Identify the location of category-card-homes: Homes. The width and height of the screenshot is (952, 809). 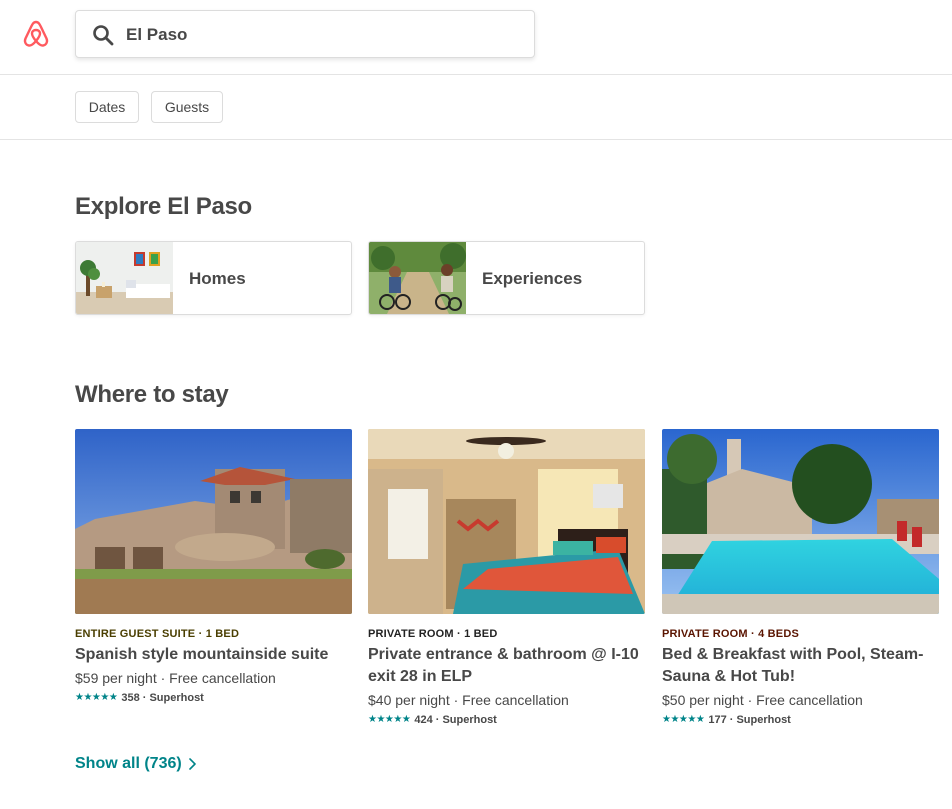
(213, 278).